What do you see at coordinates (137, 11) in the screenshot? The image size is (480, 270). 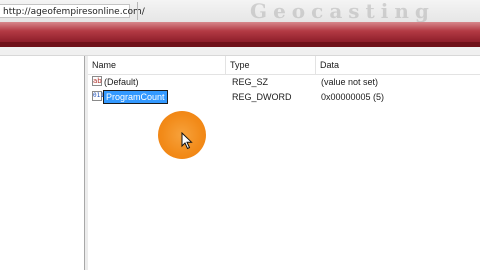 I see `address-divider` at bounding box center [137, 11].